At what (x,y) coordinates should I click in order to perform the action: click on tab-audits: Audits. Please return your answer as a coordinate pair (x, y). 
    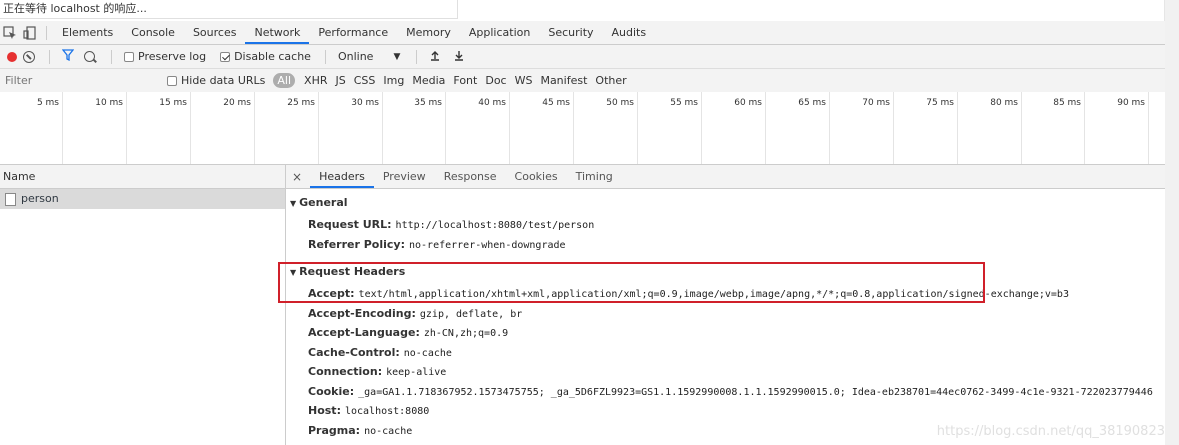
    Looking at the image, I should click on (629, 32).